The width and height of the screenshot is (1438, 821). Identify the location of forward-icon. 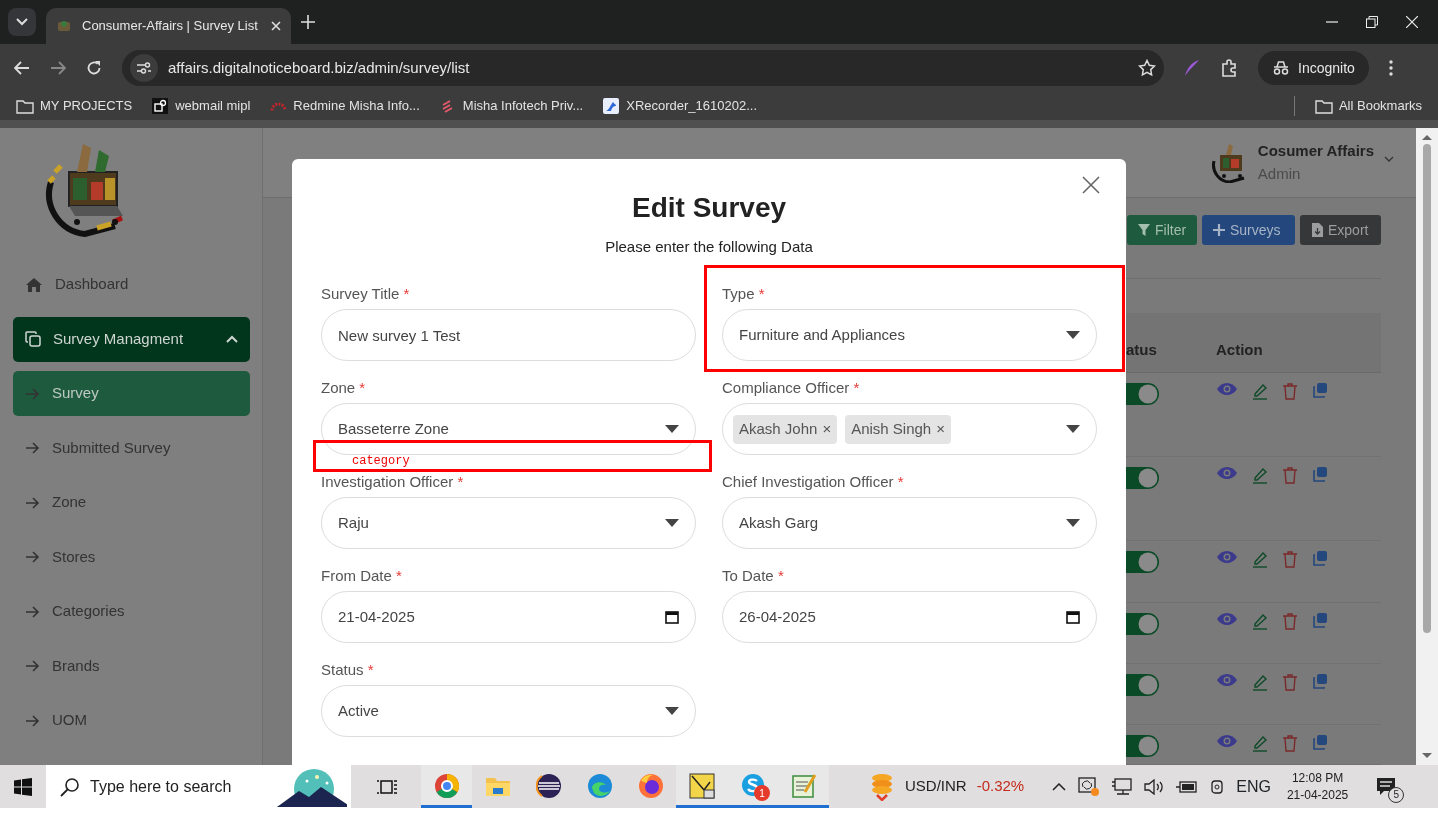
(58, 68).